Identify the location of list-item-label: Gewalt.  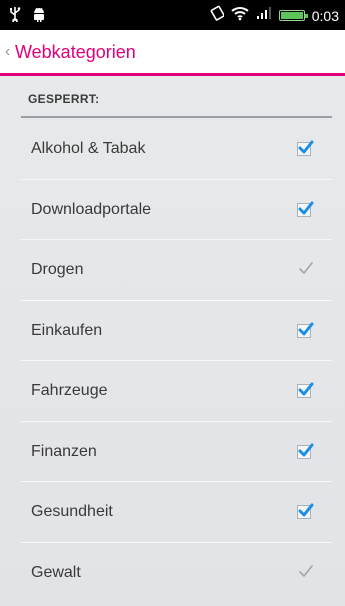
(56, 572).